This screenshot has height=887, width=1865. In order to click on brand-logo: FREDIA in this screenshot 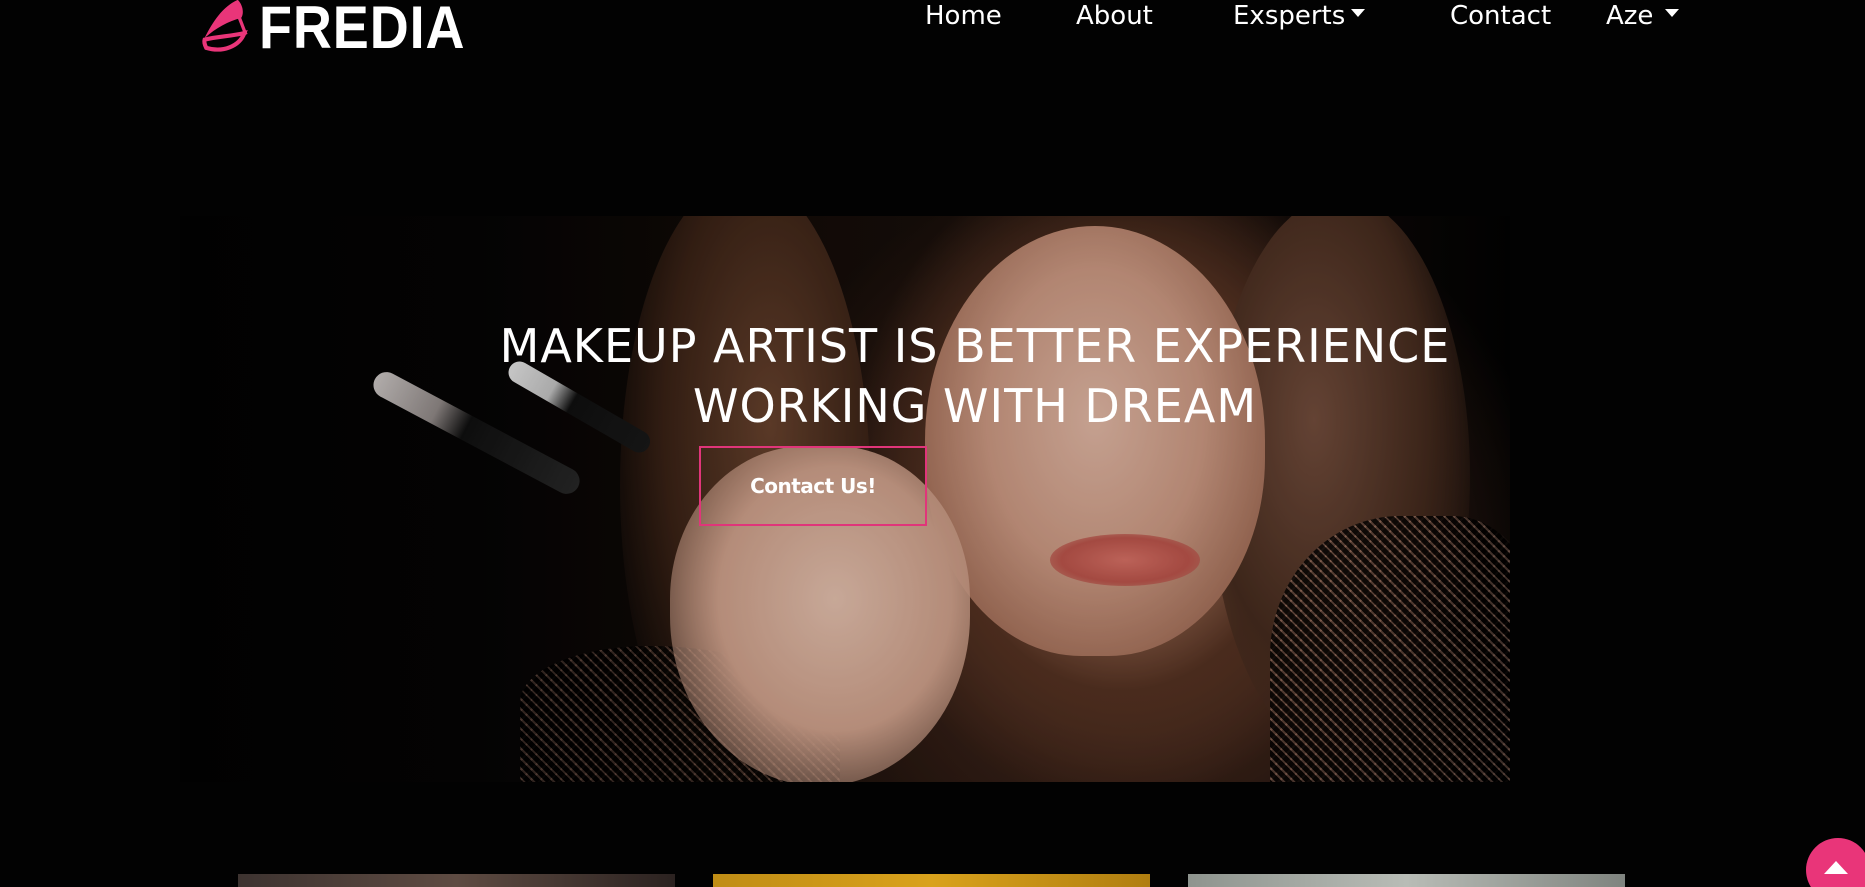, I will do `click(343, 32)`.